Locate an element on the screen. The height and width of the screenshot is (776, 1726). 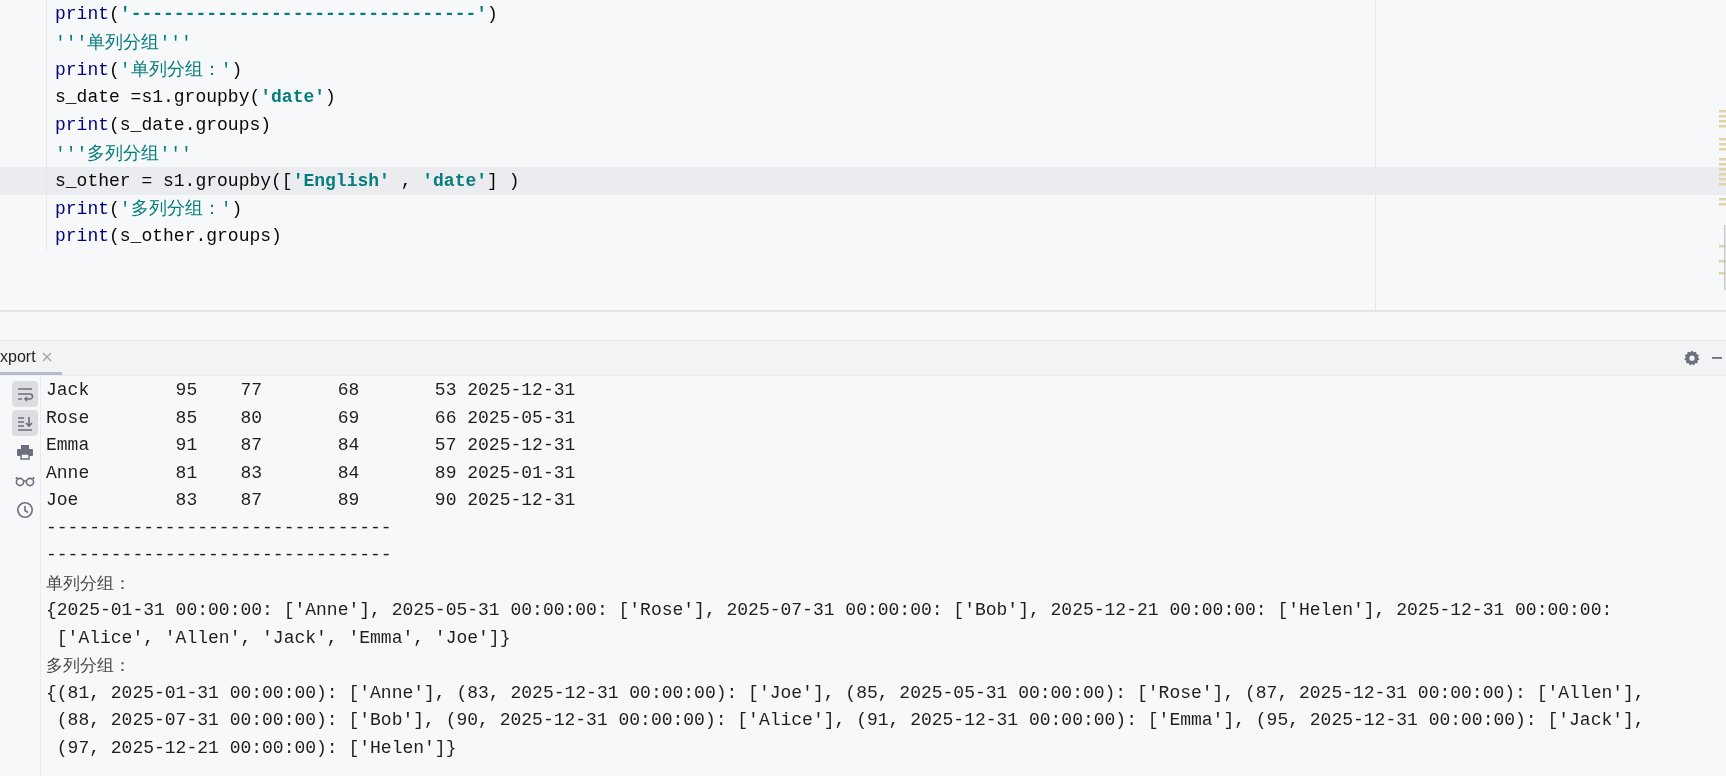
output-line: {2025-01-31 00:00:00: ['Anne'], 2025-05-31 00:00:00: ['Rose'], 2025-07-31 00:00:00: ['Bob'], 2025-12-21 00:00:00: ['Helen'], 2025-12-31 00:00:00: is located at coordinates (829, 610).